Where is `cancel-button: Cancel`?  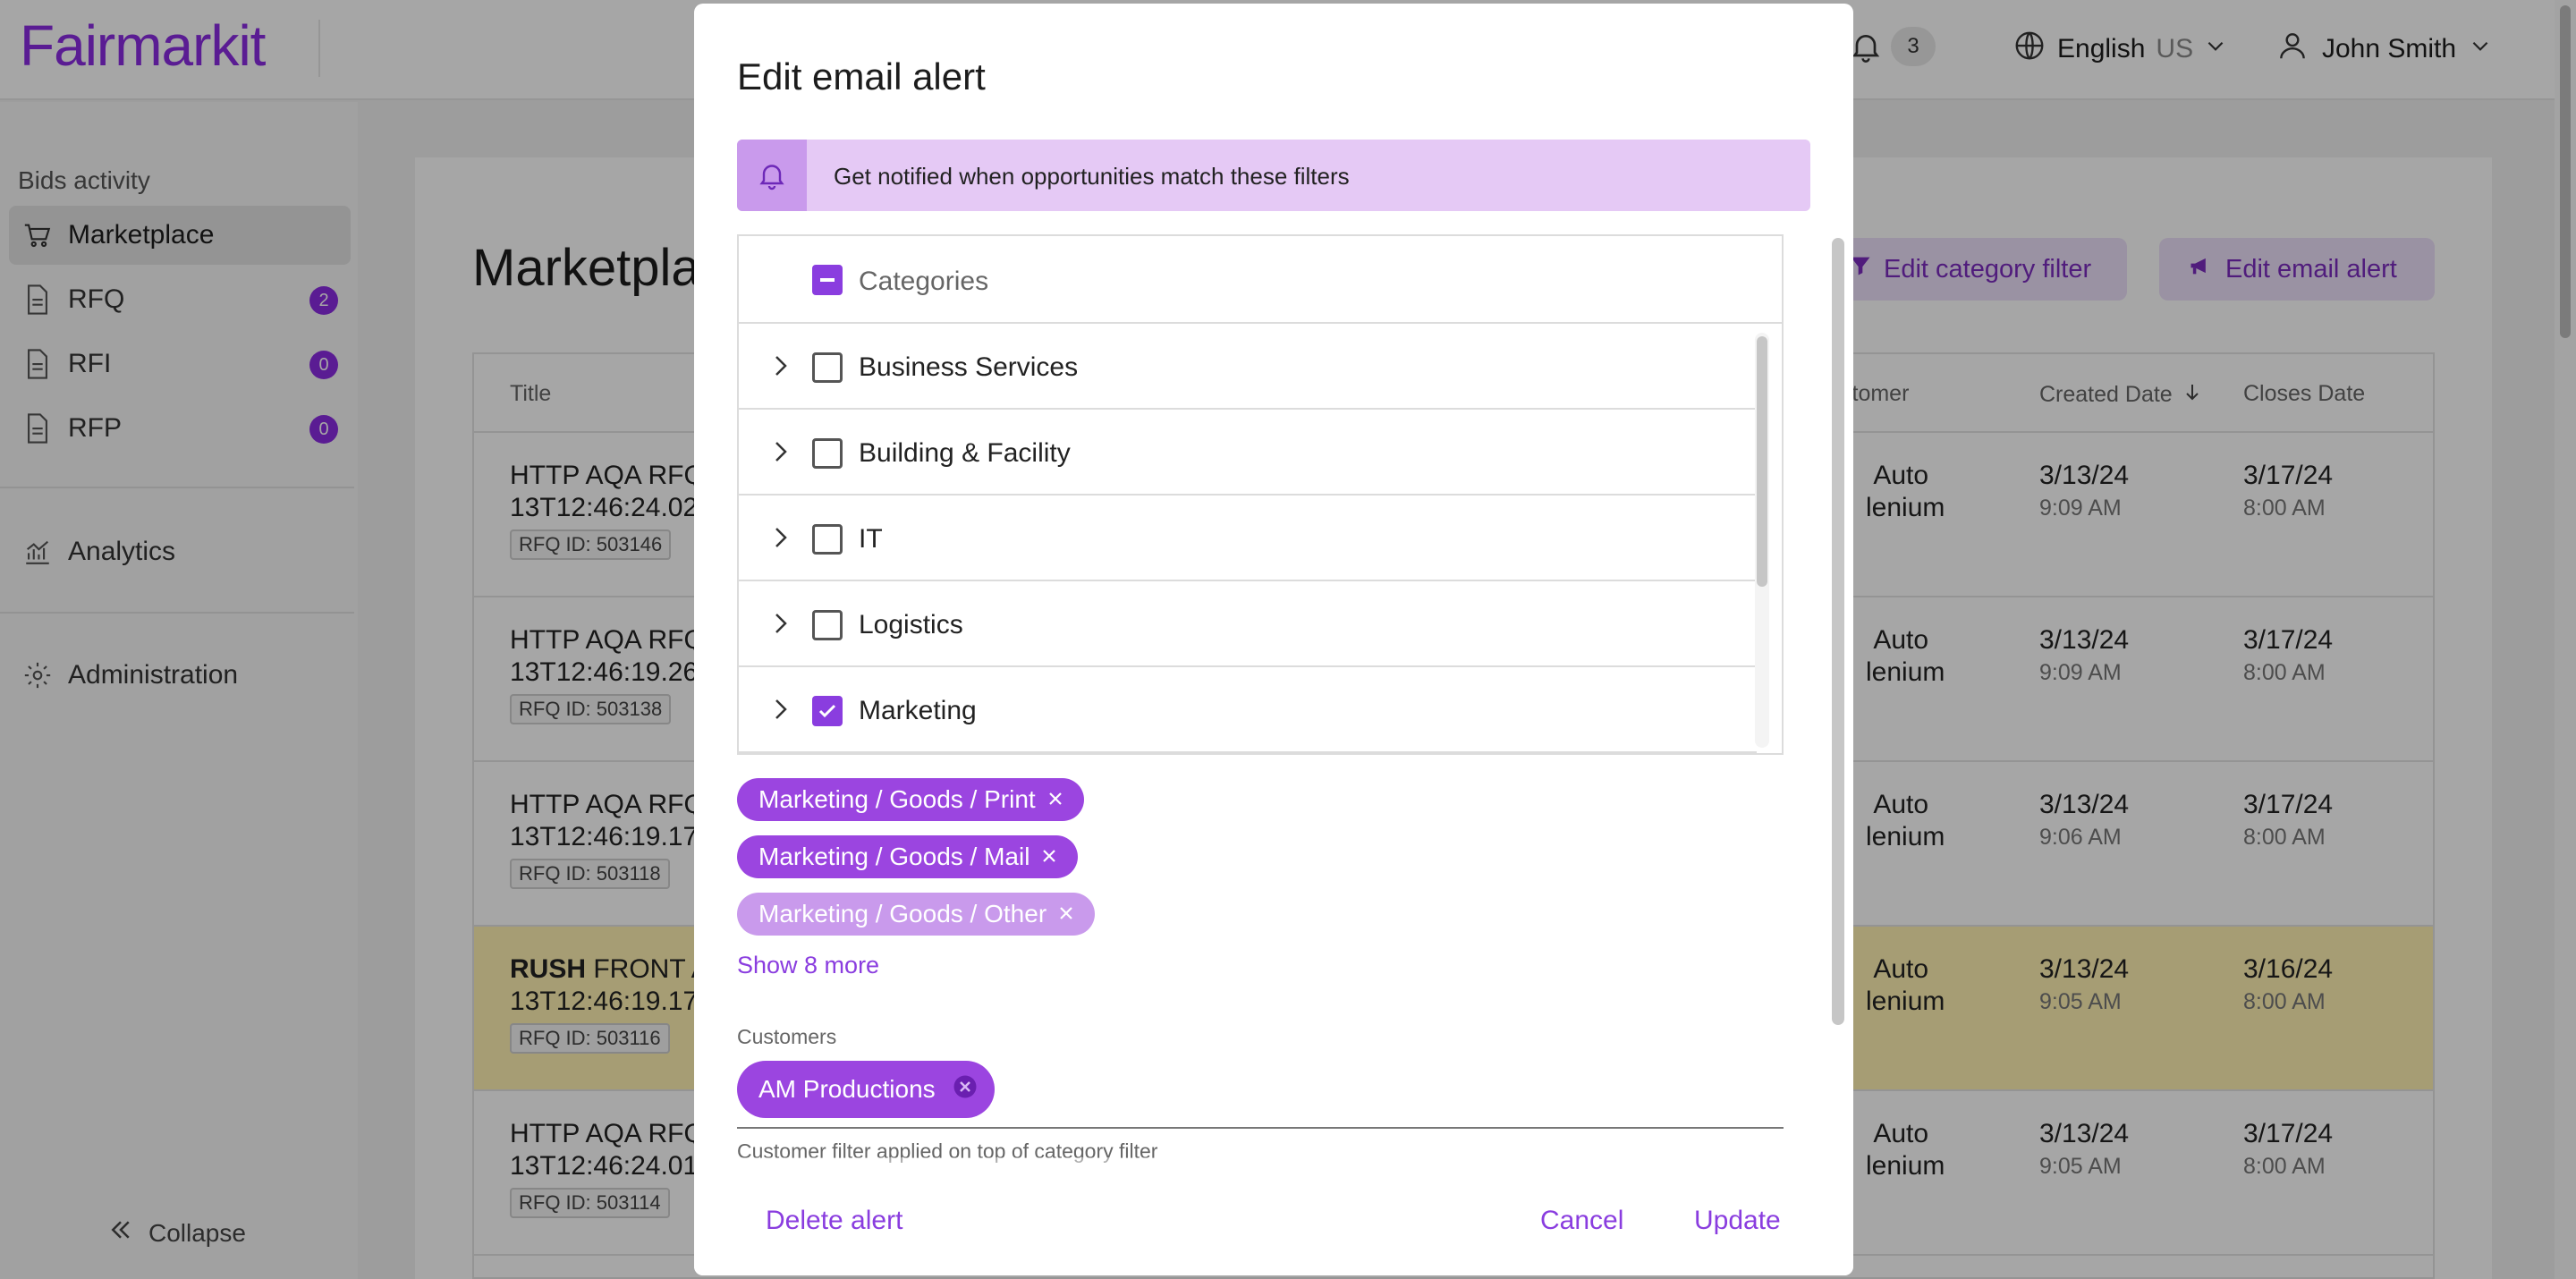
cancel-button: Cancel is located at coordinates (1581, 1221).